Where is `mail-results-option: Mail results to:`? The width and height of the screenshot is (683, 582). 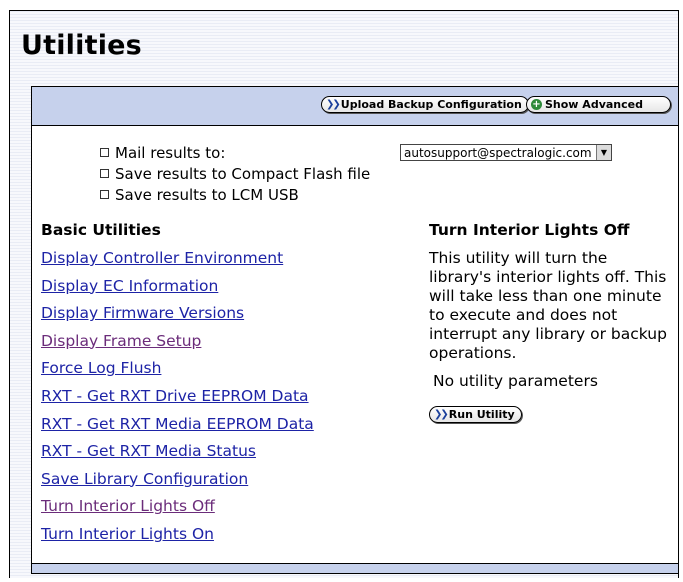 mail-results-option: Mail results to: is located at coordinates (162, 152).